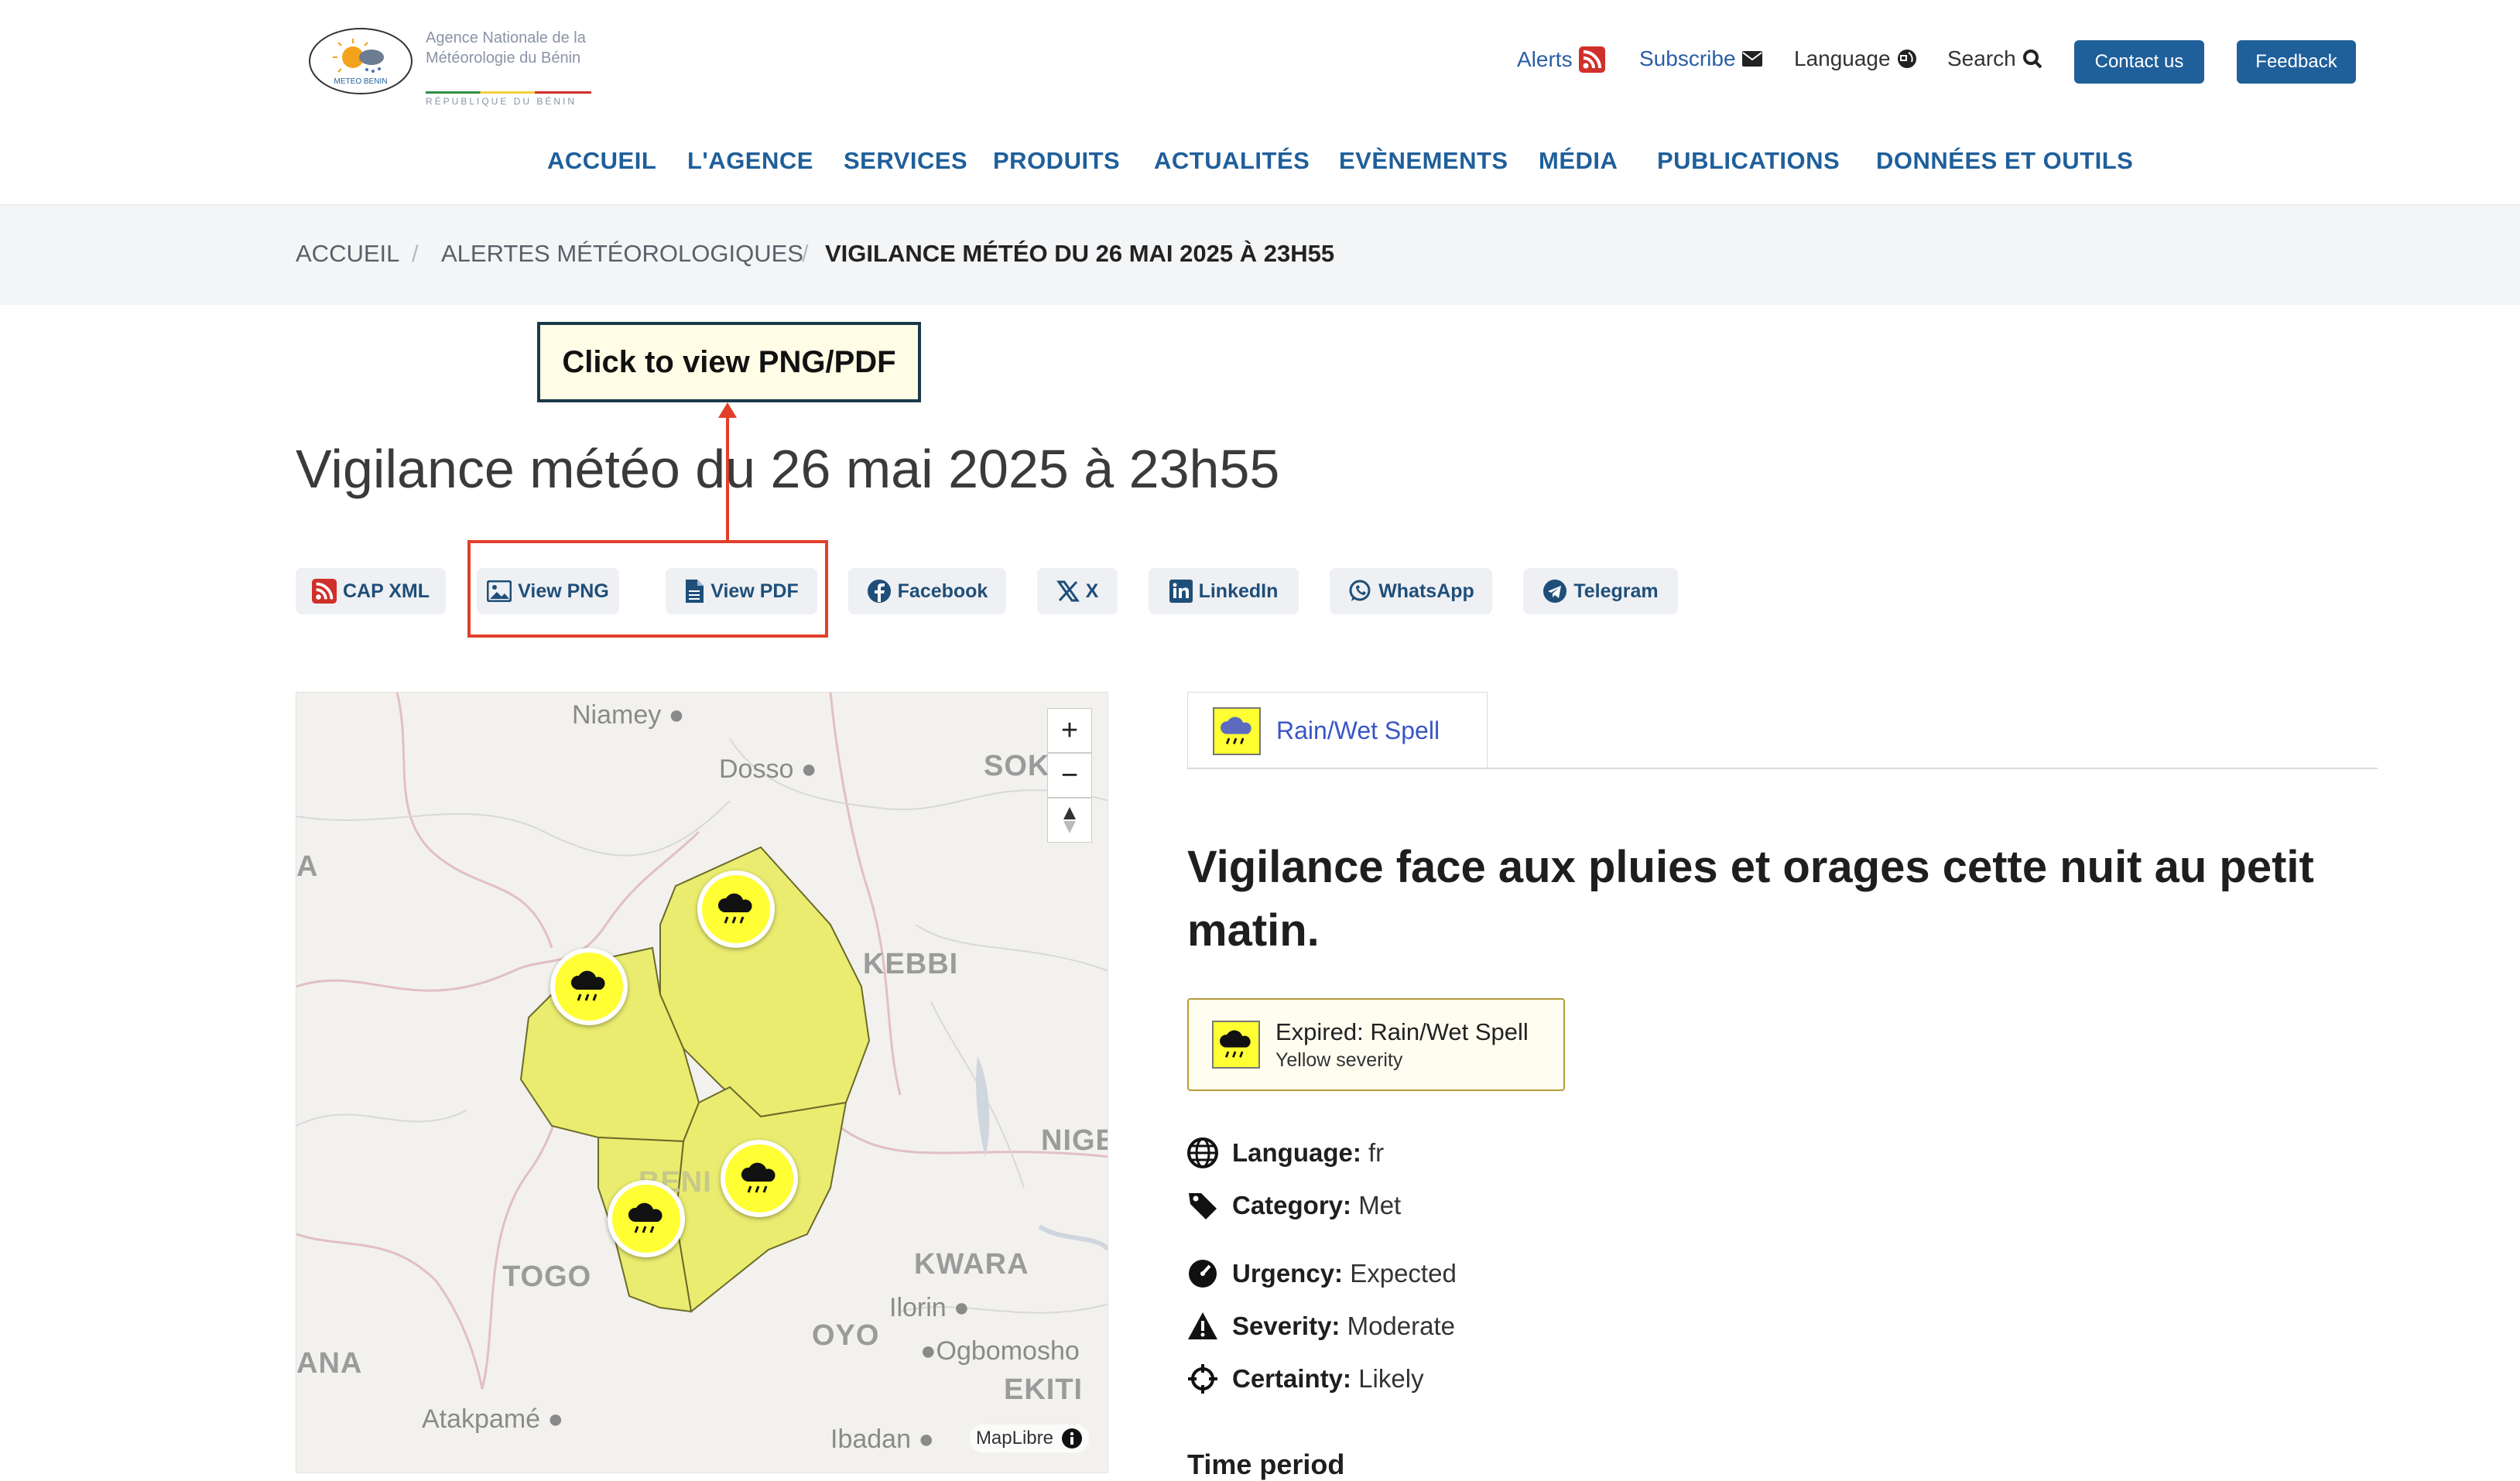  What do you see at coordinates (695, 591) in the screenshot?
I see `file-icon` at bounding box center [695, 591].